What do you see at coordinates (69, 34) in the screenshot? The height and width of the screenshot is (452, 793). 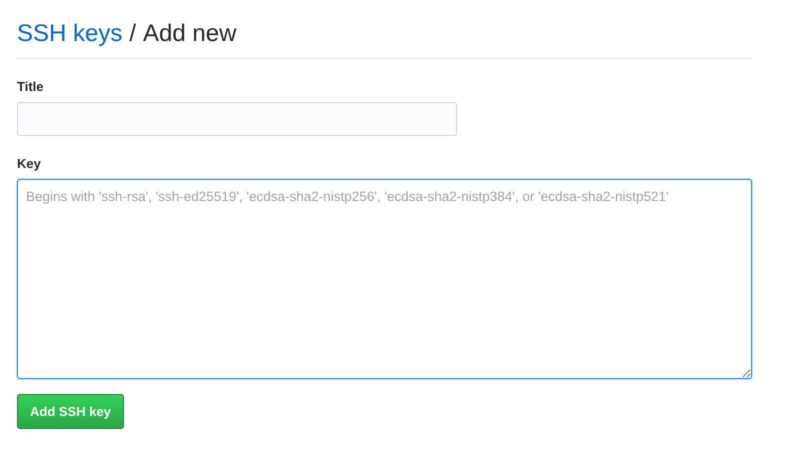 I see `ssh-keys-link: SSH keys` at bounding box center [69, 34].